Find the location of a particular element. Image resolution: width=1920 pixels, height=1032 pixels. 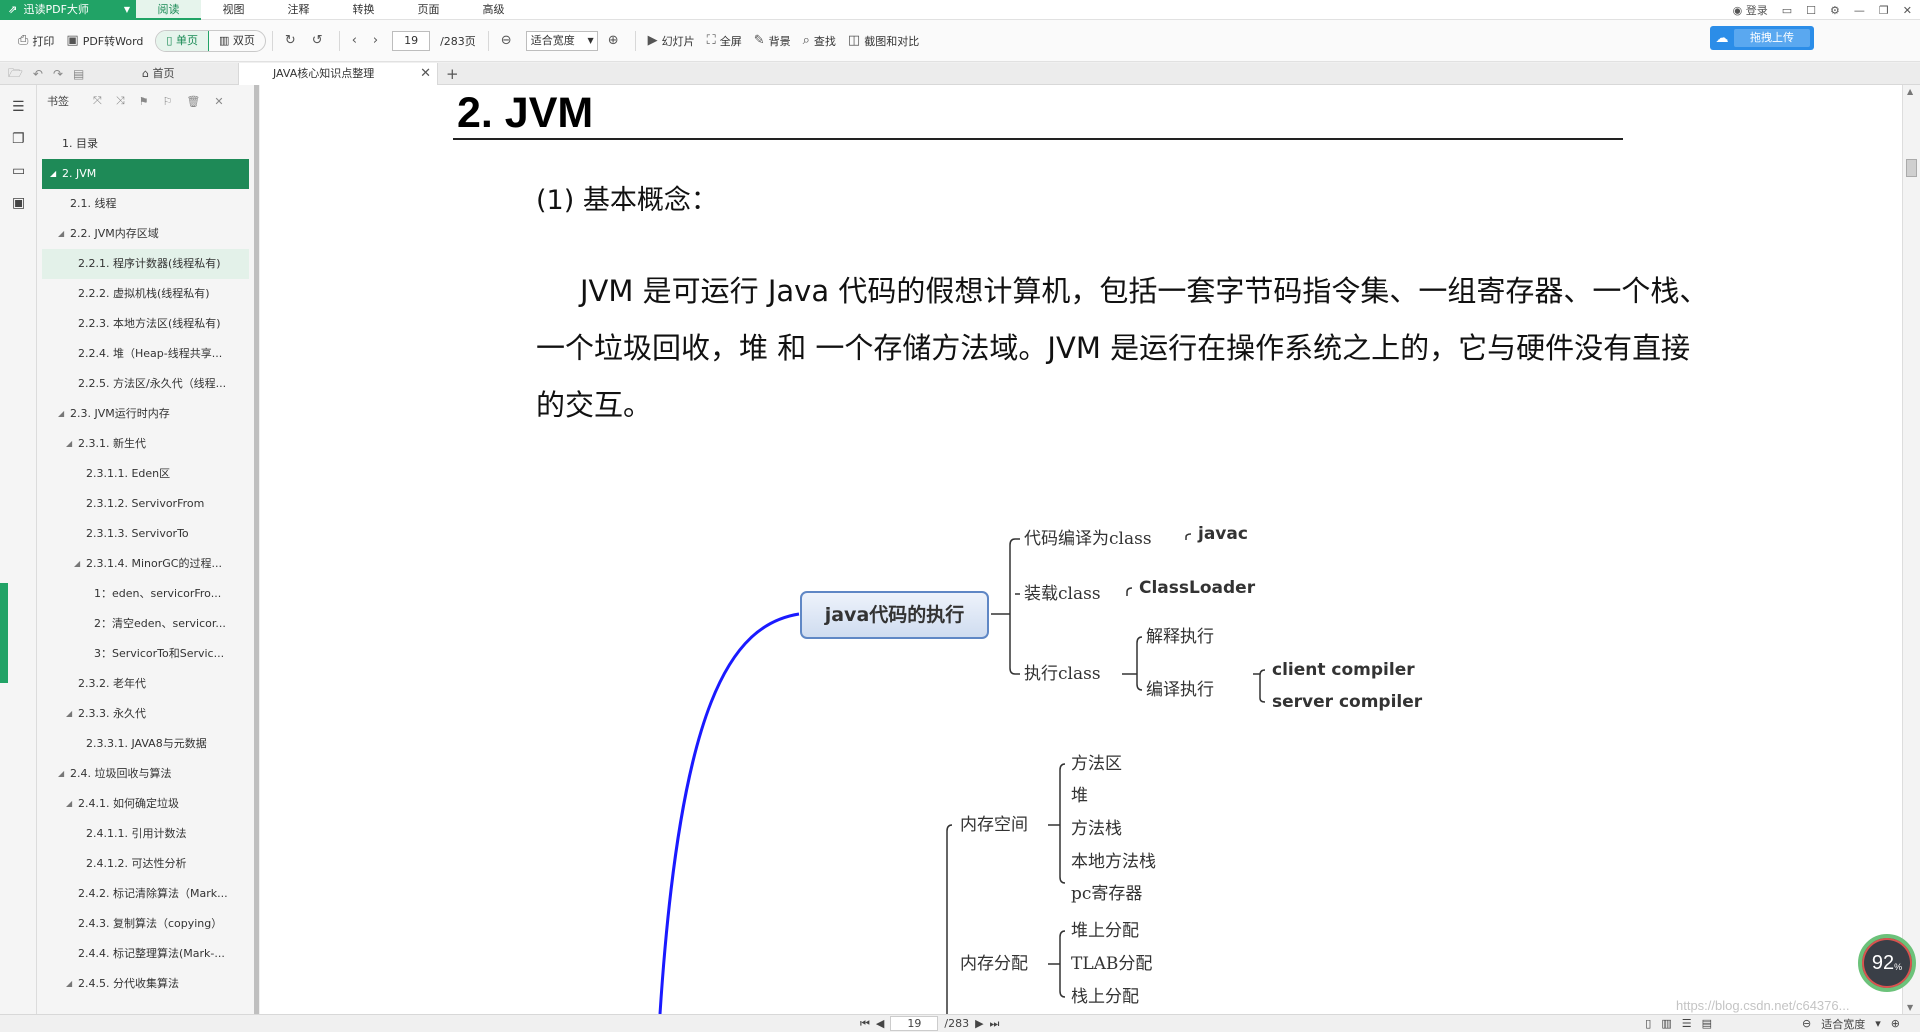

status-zoom-select: 适合宽度 is located at coordinates (1843, 1024).